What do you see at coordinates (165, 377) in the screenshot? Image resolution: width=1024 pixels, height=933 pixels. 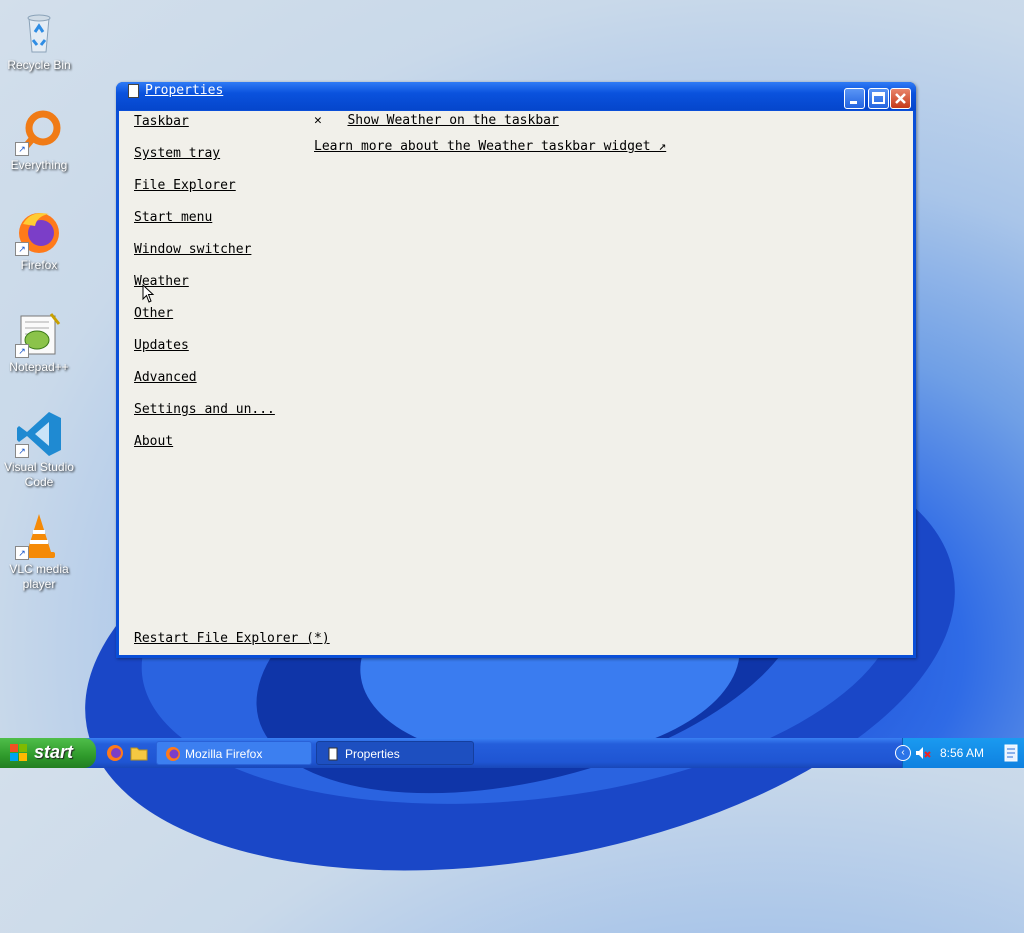 I see `nav-item-advanced: Advanced` at bounding box center [165, 377].